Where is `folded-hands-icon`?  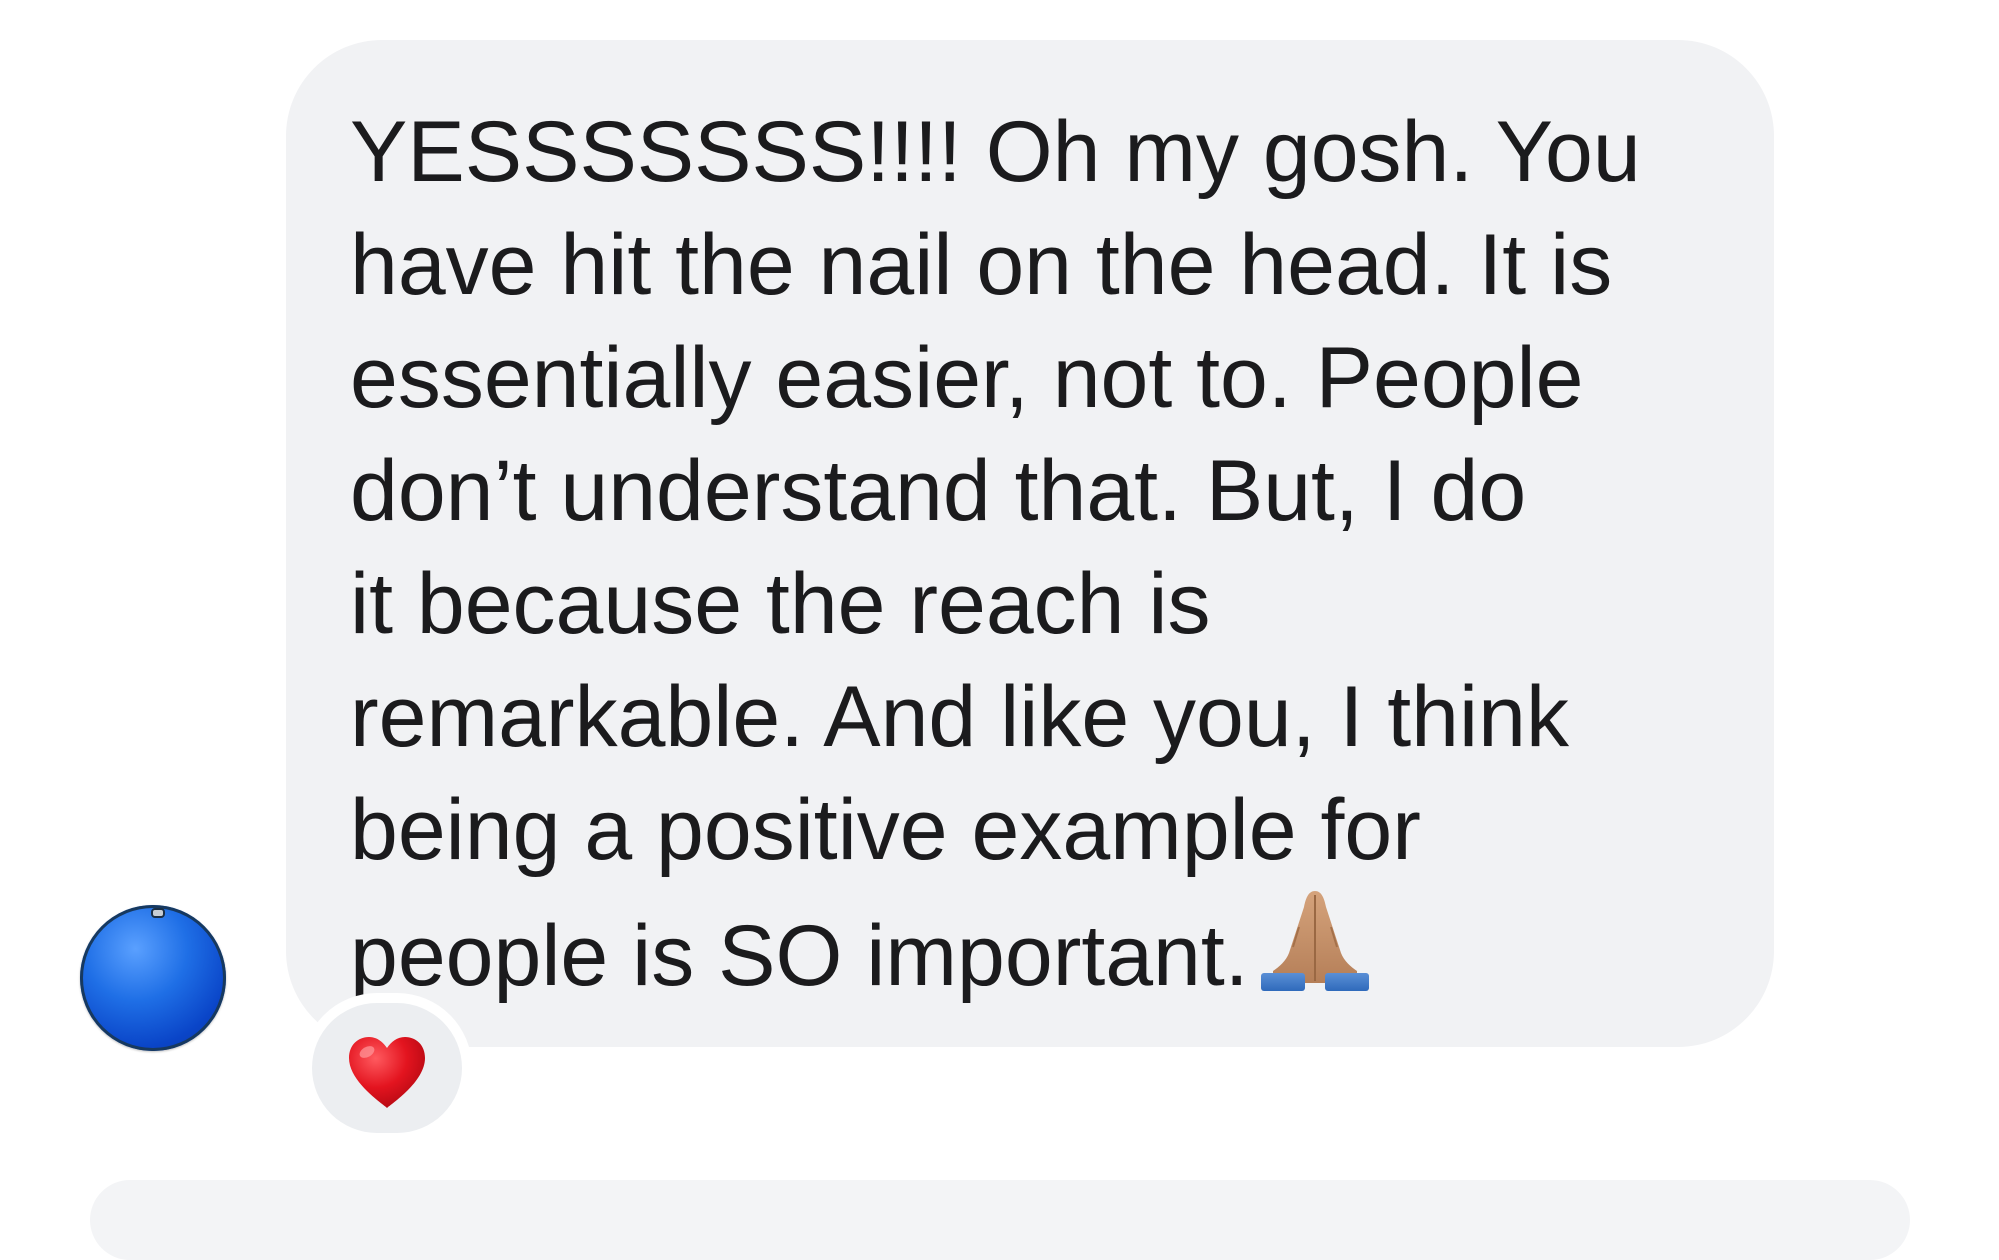
folded-hands-icon is located at coordinates (1315, 954).